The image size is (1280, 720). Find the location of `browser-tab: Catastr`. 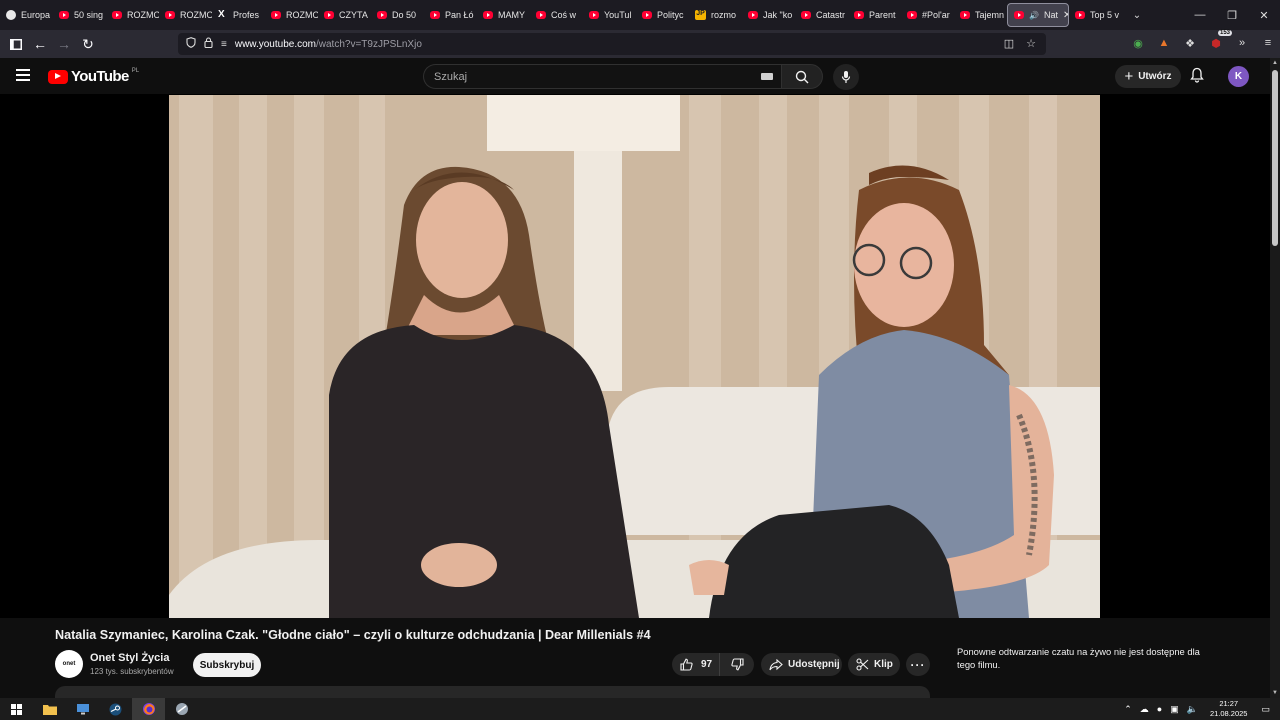

browser-tab: Catastr is located at coordinates (821, 15).